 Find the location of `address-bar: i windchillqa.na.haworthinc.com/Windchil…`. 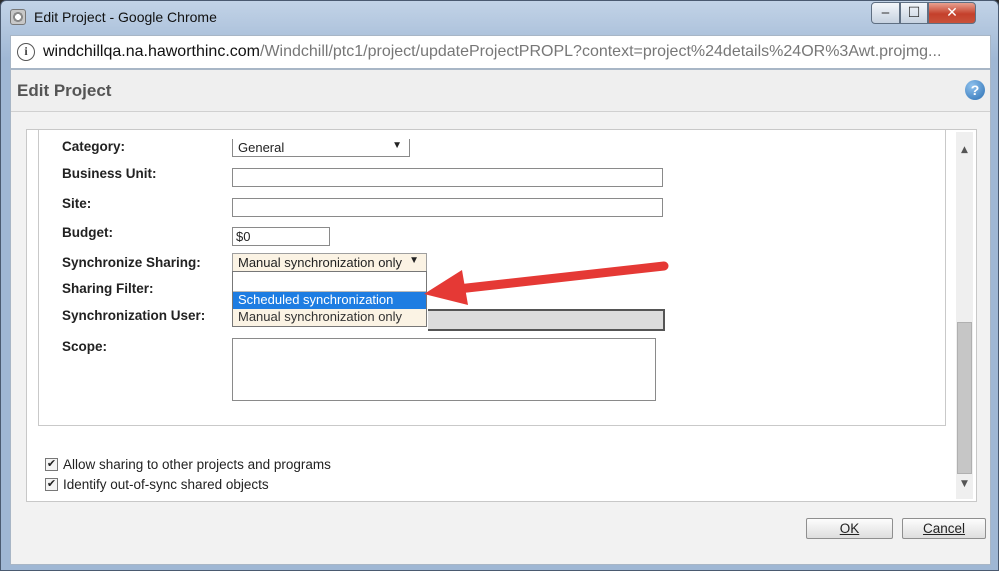

address-bar: i windchillqa.na.haworthinc.com/Windchil… is located at coordinates (500, 52).